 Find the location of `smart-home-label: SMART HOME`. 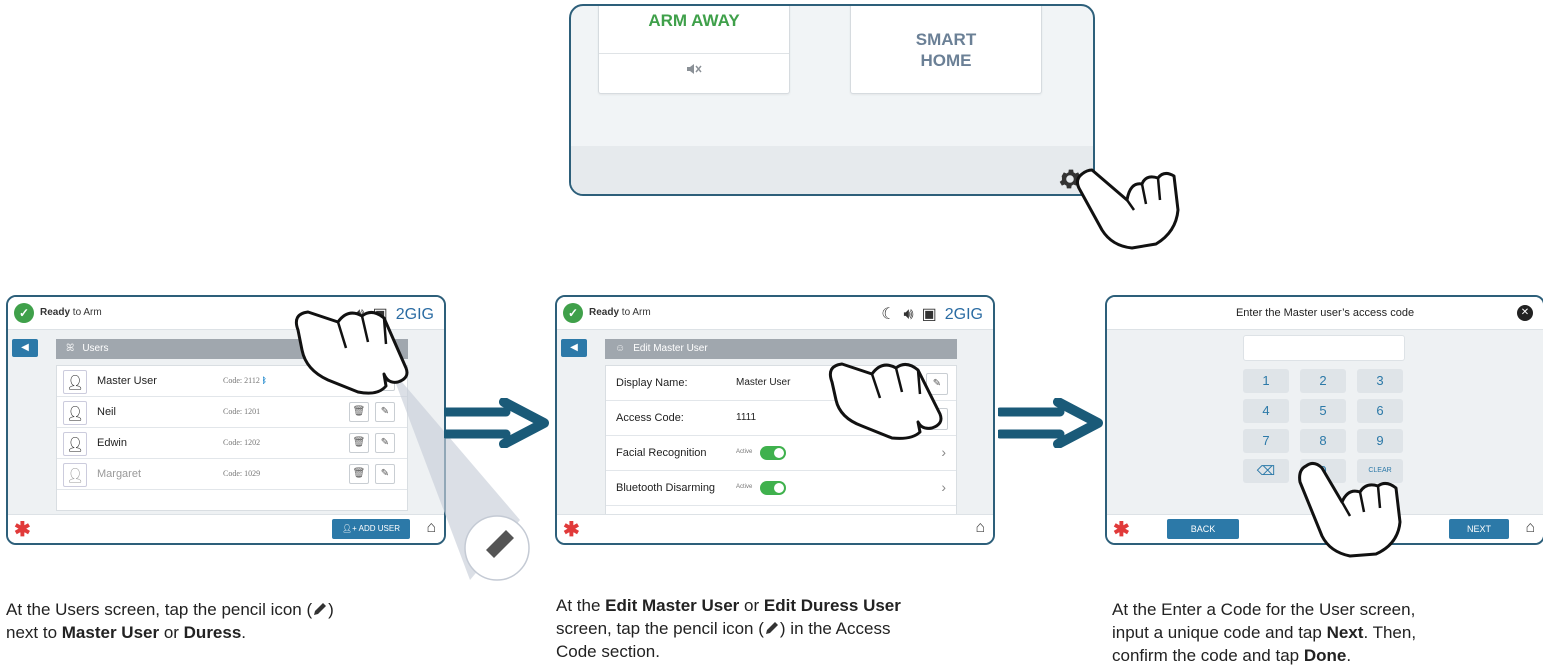

smart-home-label: SMART HOME is located at coordinates (946, 50).